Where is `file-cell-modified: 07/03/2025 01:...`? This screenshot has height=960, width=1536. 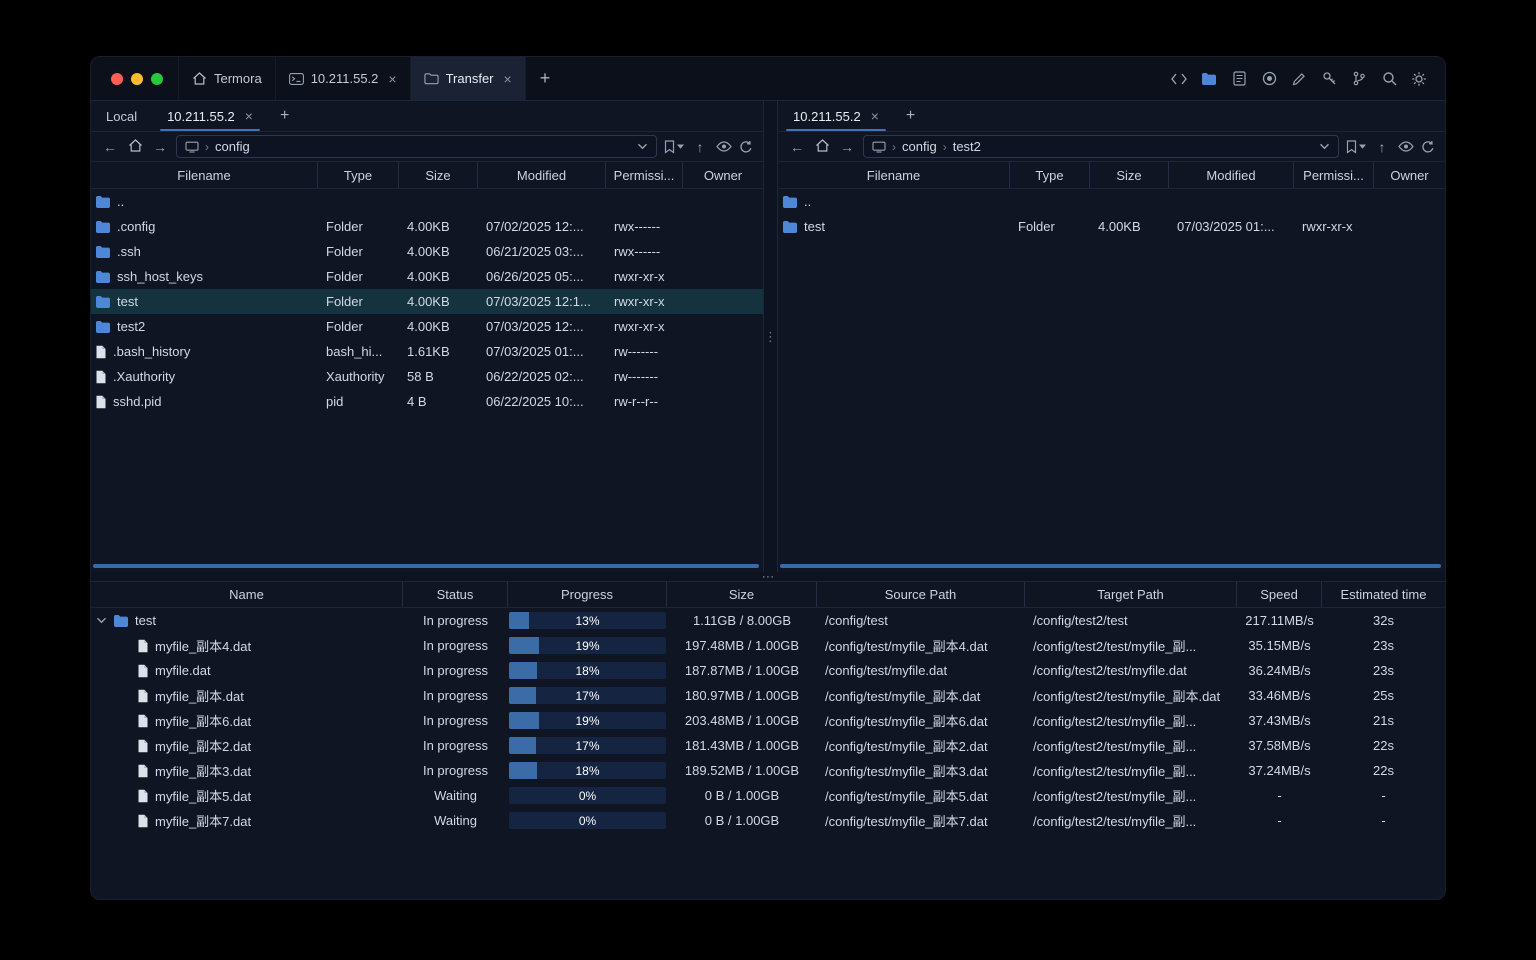 file-cell-modified: 07/03/2025 01:... is located at coordinates (1226, 226).